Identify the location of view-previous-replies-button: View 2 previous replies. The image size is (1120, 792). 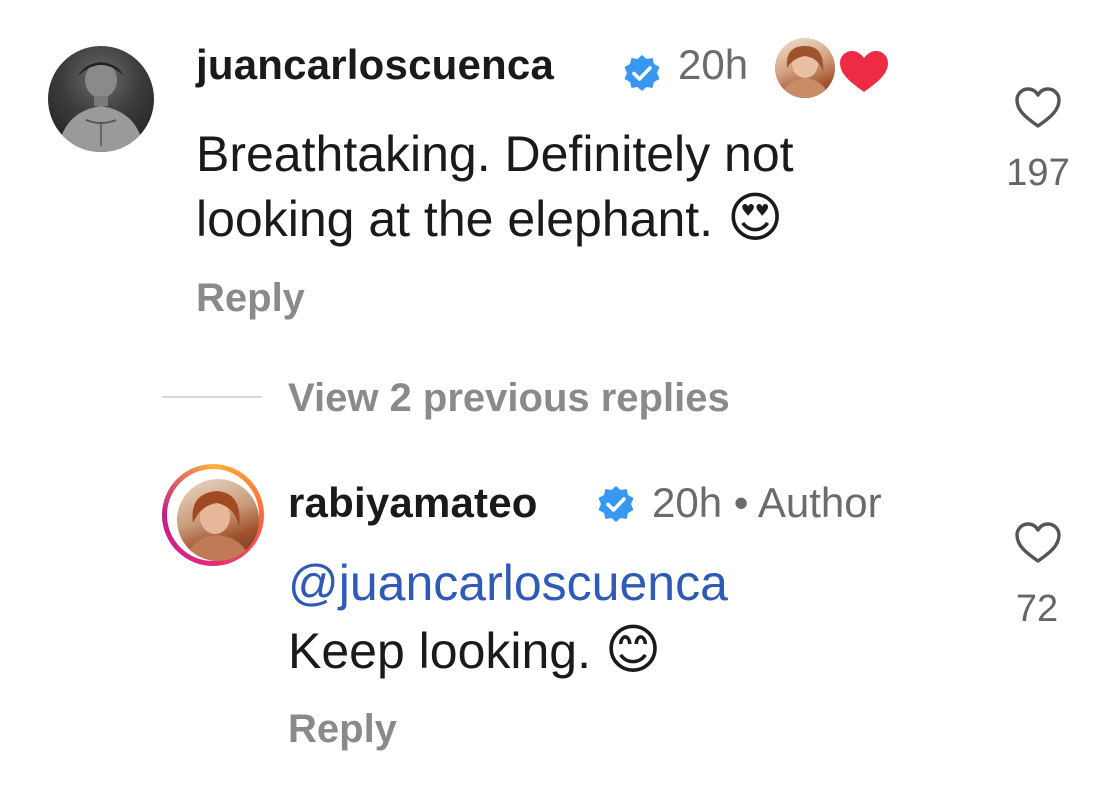
(509, 398).